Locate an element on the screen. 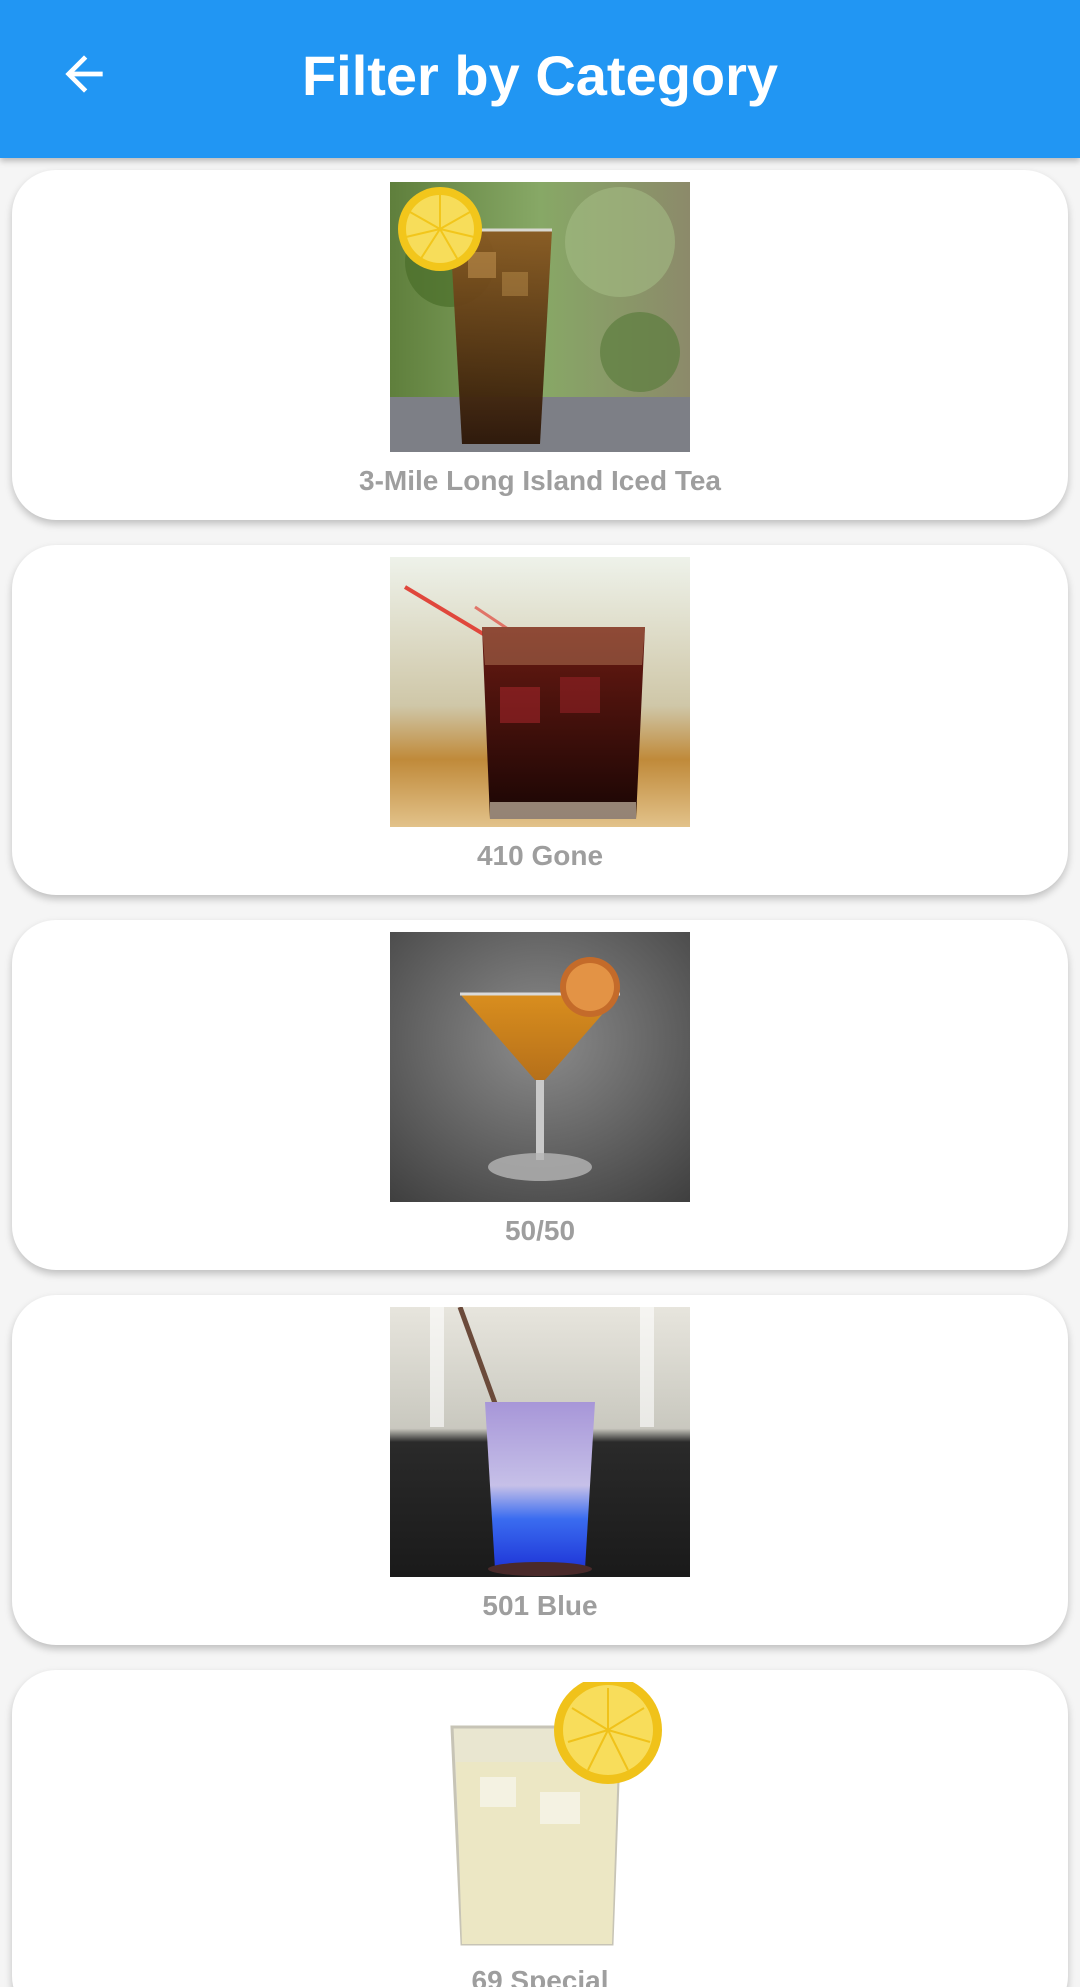 This screenshot has width=1080, height=1987. drink-name: 410 Gone is located at coordinates (540, 855).